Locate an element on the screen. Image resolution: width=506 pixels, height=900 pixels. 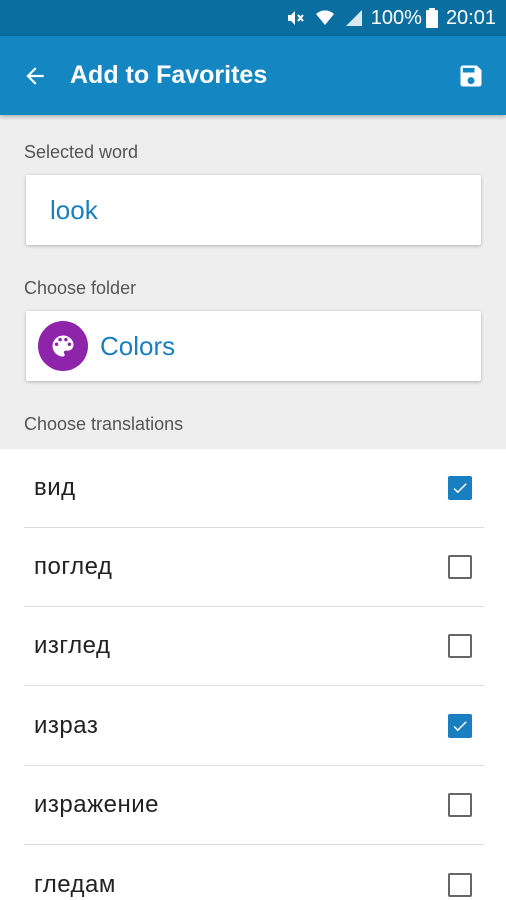
arrow-back-icon is located at coordinates (35, 75).